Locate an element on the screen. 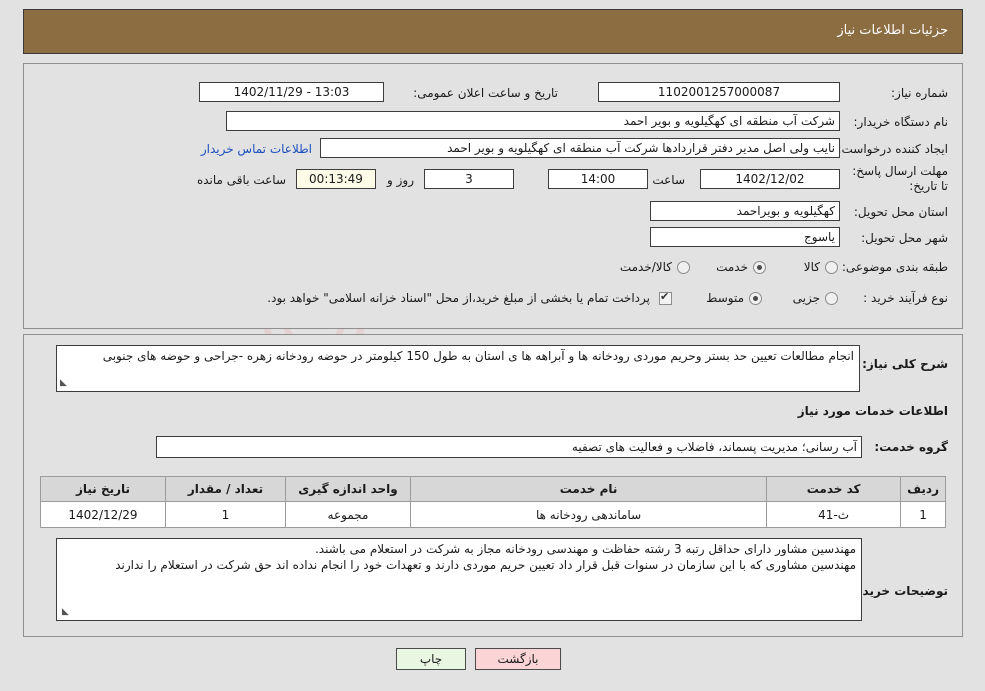 The image size is (985, 691). service-group-label: گروه خدمت: is located at coordinates (911, 447).